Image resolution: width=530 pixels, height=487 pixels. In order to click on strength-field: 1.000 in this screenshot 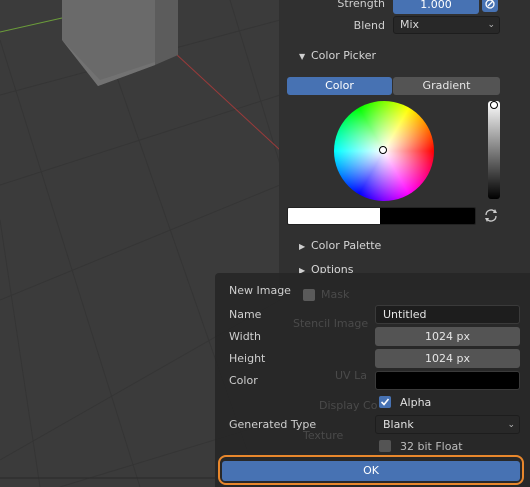, I will do `click(436, 7)`.